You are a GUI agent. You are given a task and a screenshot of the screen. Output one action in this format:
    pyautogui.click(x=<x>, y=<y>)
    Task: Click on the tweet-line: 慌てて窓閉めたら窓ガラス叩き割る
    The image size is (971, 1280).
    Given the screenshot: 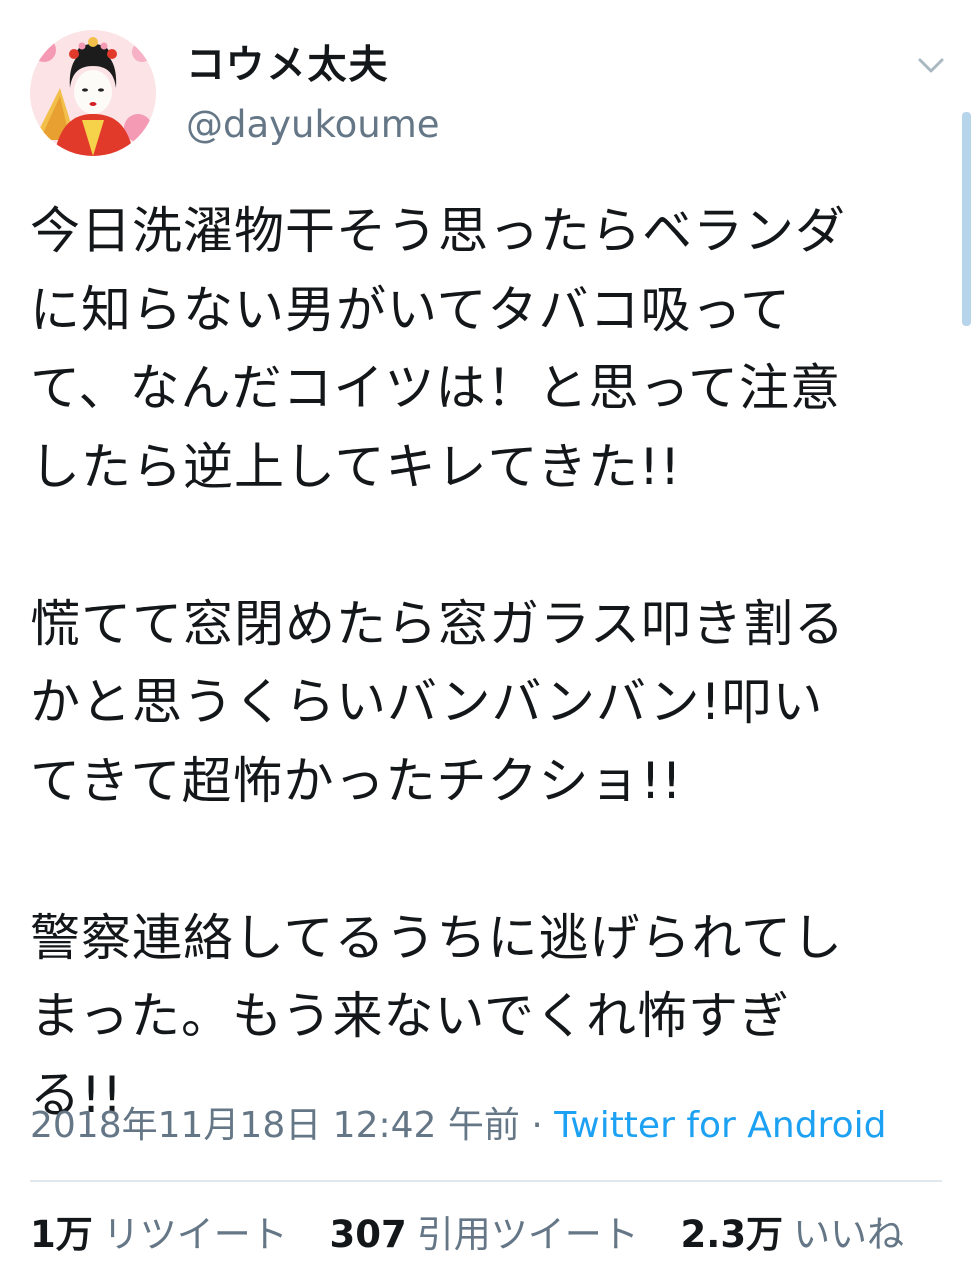 What is the action you would take?
    pyautogui.click(x=437, y=623)
    